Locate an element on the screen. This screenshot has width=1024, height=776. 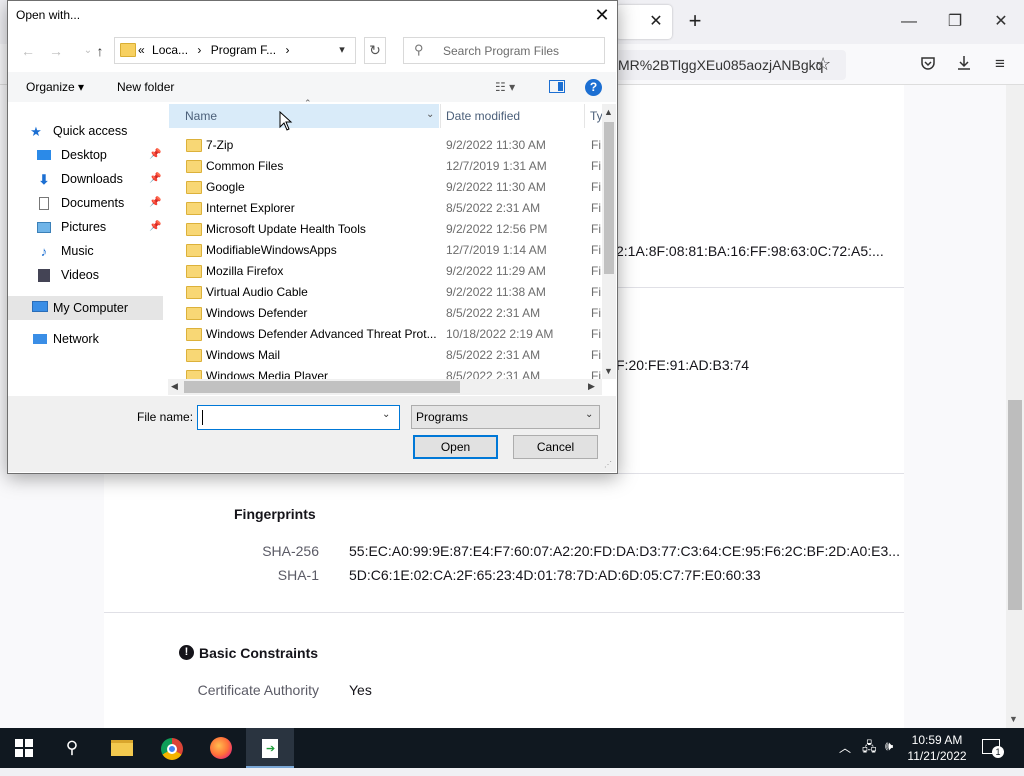
forward-arrow-icon: → is located at coordinates (56, 51).